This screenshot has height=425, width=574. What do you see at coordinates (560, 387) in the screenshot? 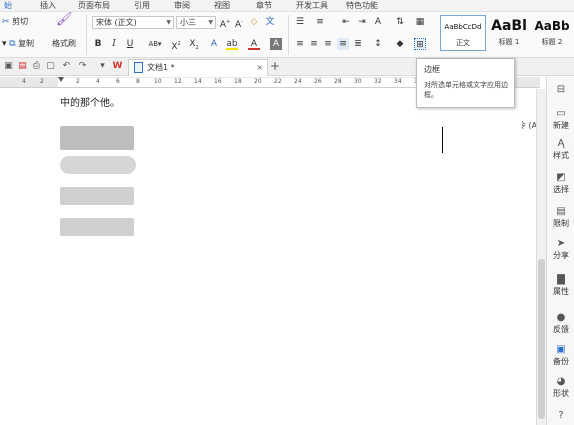
I see `task-pane-shape: ◕ 形状` at bounding box center [560, 387].